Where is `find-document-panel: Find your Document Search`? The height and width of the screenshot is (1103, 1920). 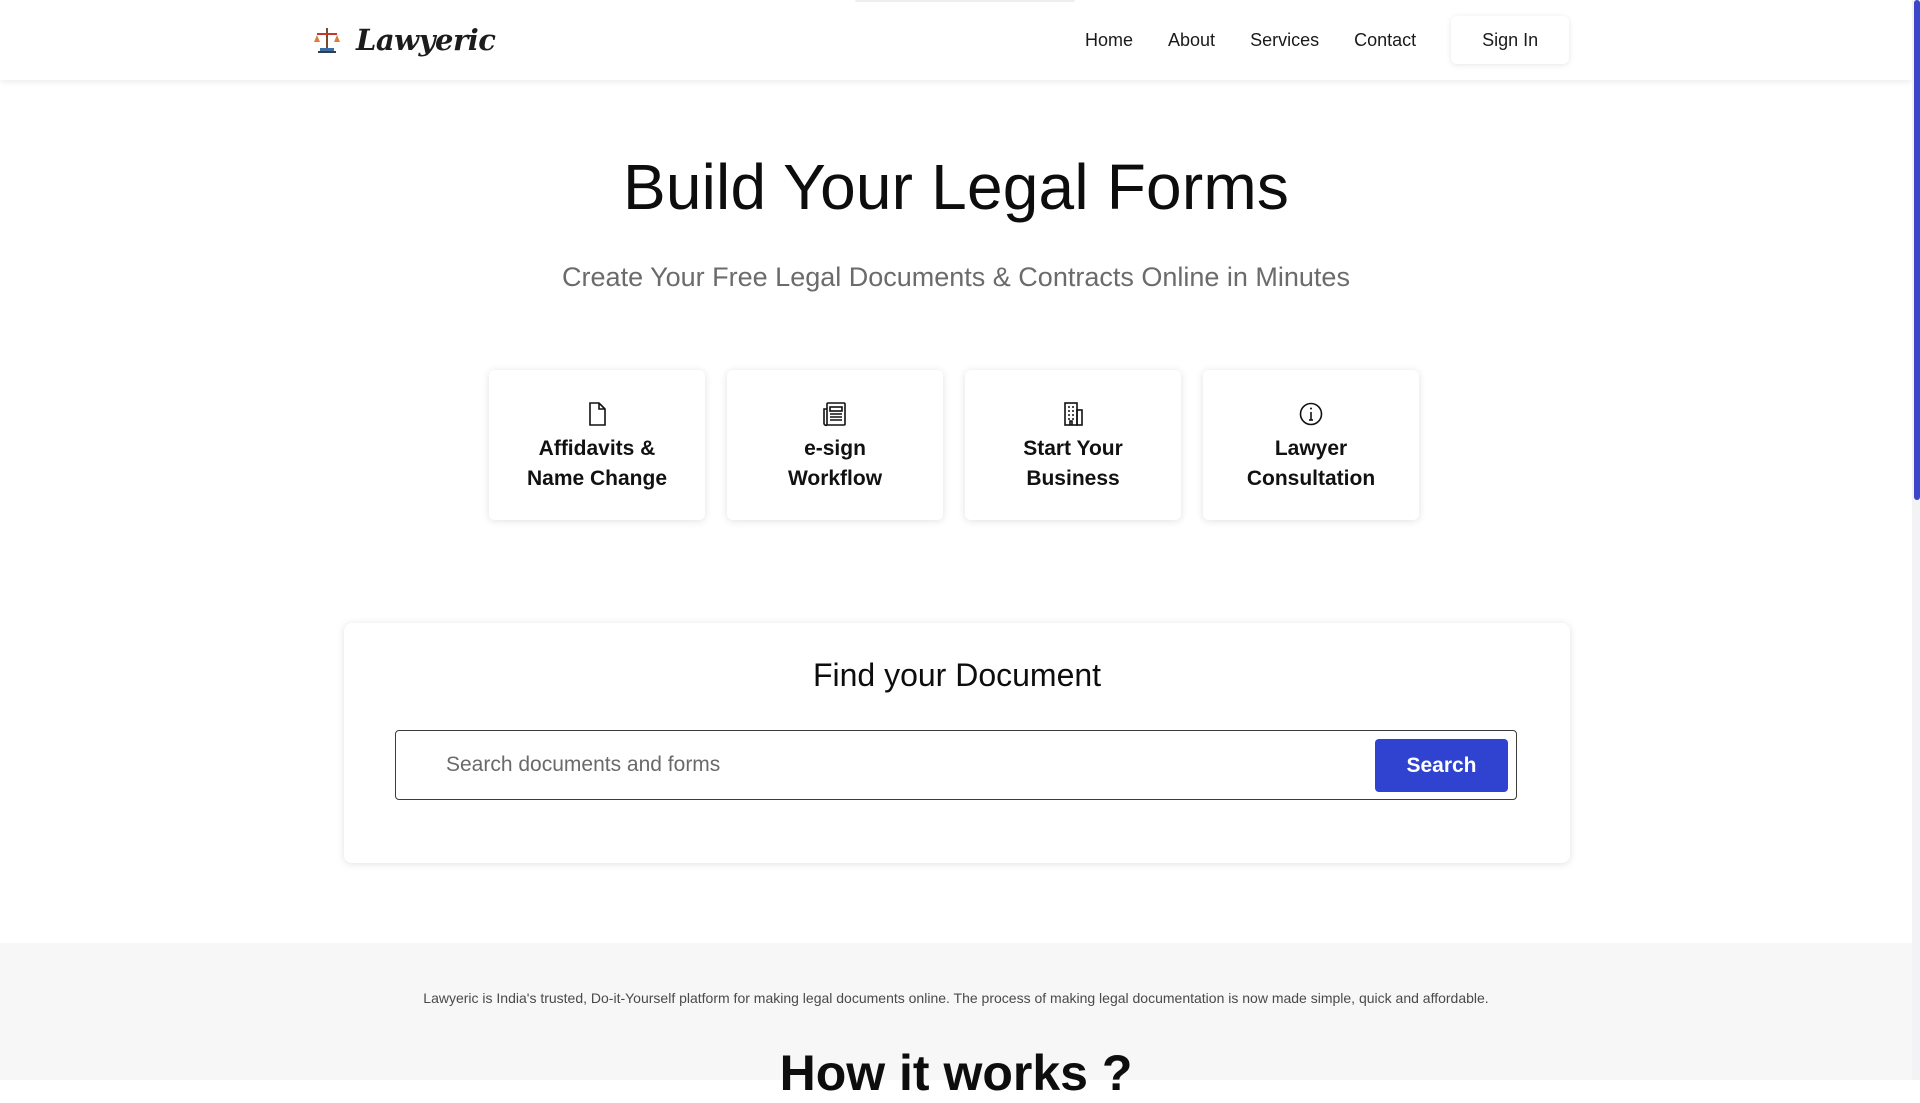 find-document-panel: Find your Document Search is located at coordinates (957, 743).